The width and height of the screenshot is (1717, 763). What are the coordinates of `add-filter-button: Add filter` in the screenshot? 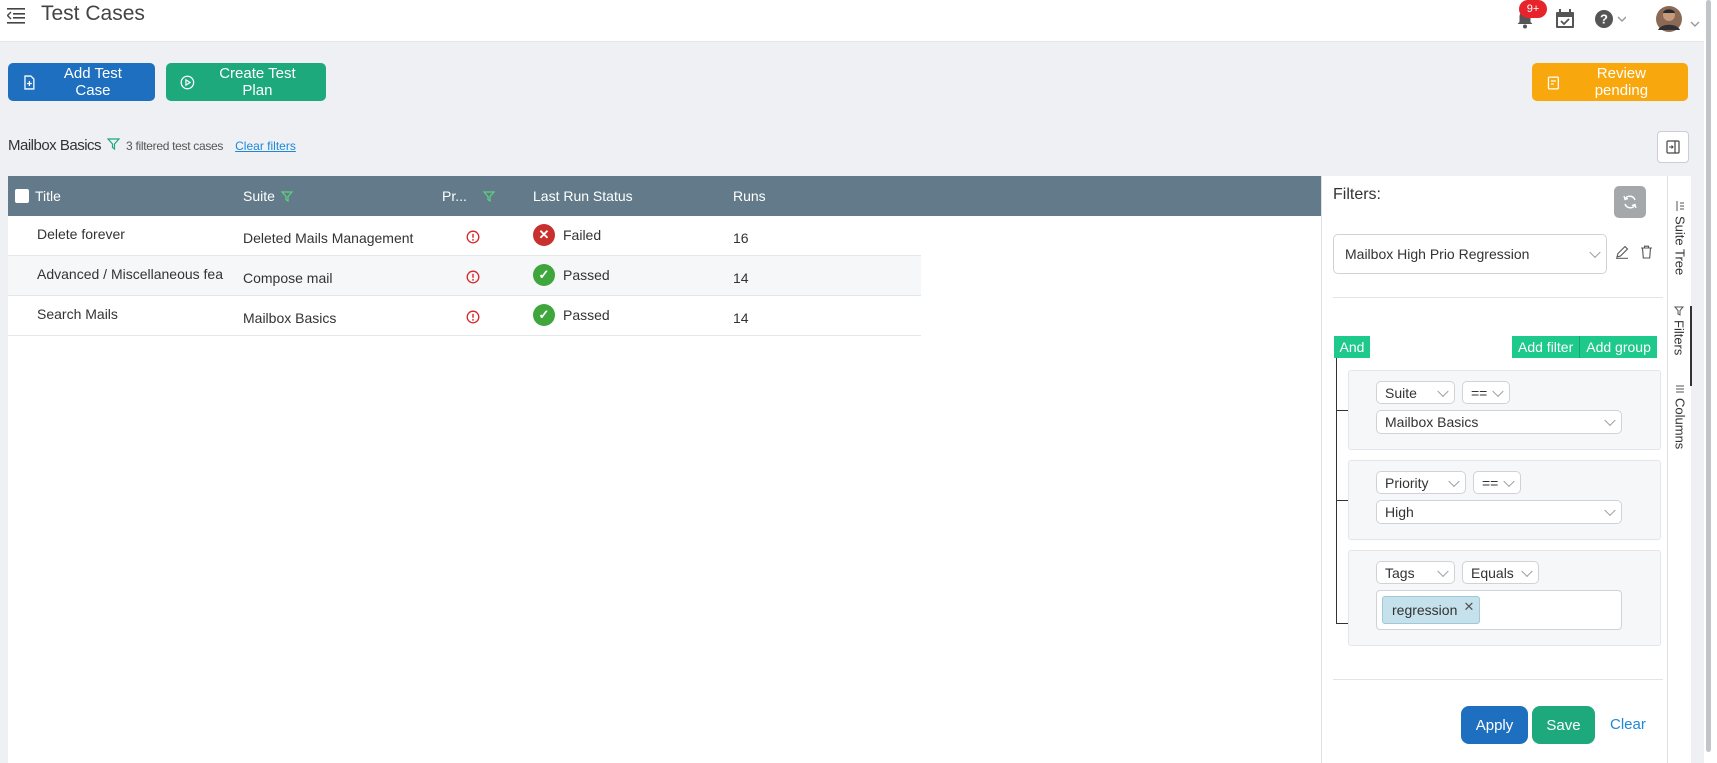 It's located at (1546, 347).